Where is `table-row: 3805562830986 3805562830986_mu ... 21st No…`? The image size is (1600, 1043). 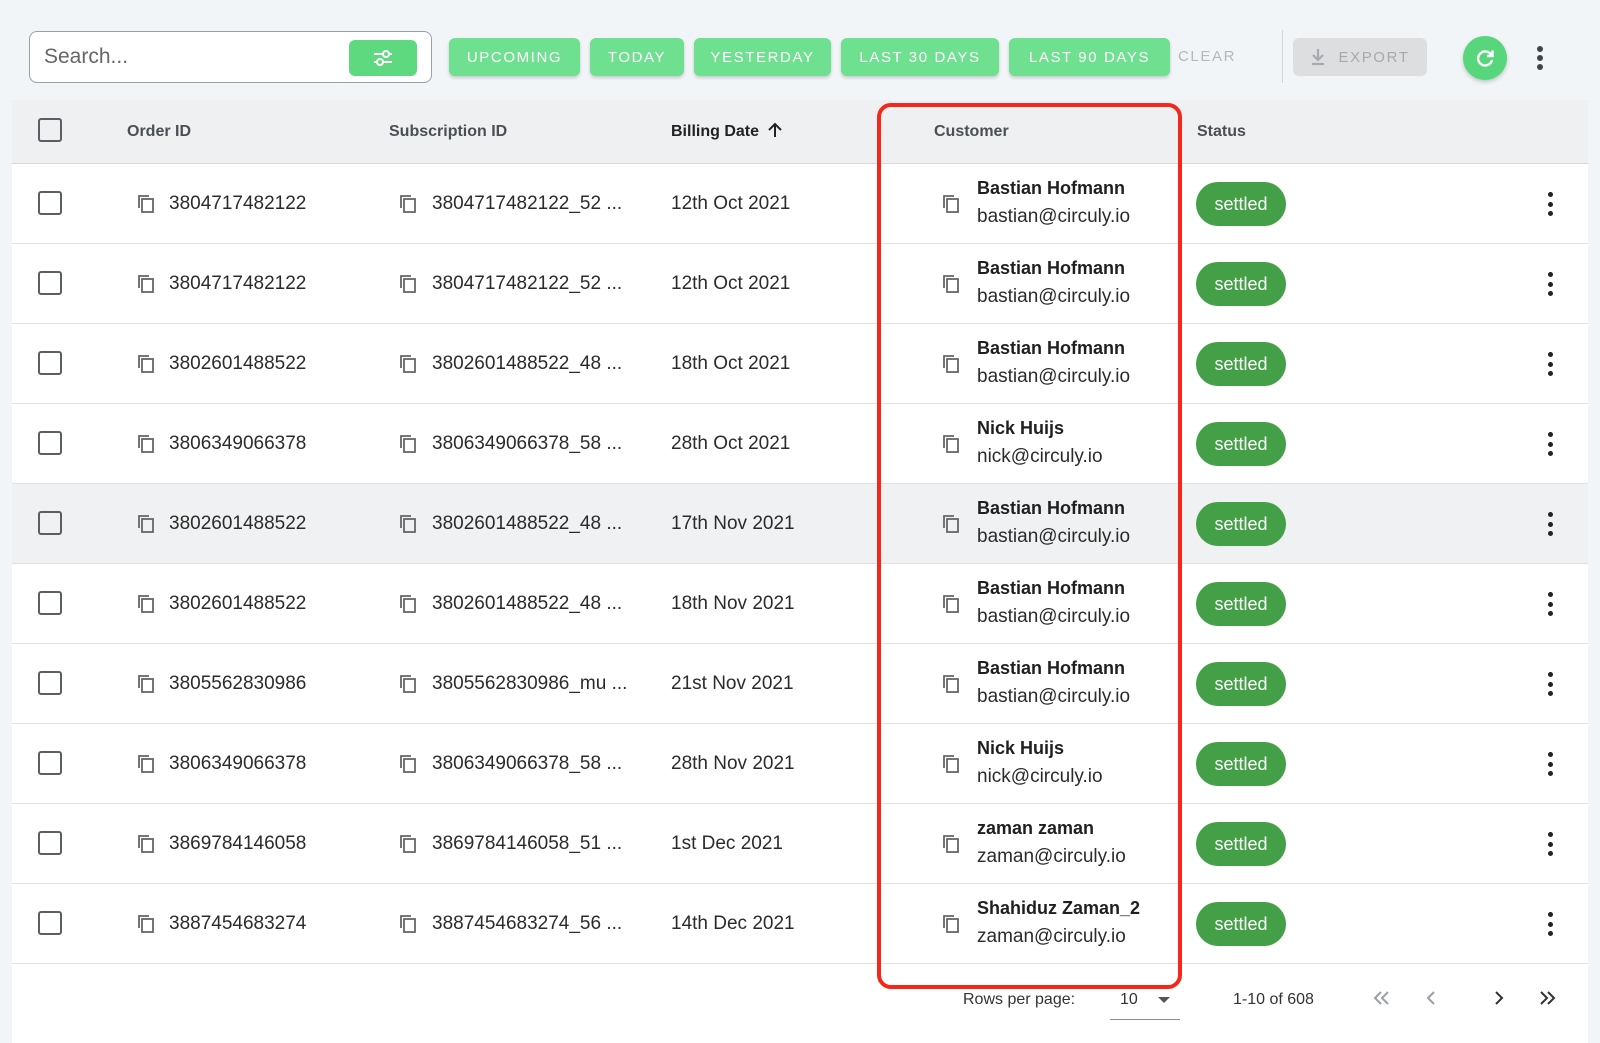
table-row: 3805562830986 3805562830986_mu ... 21st No… is located at coordinates (800, 684).